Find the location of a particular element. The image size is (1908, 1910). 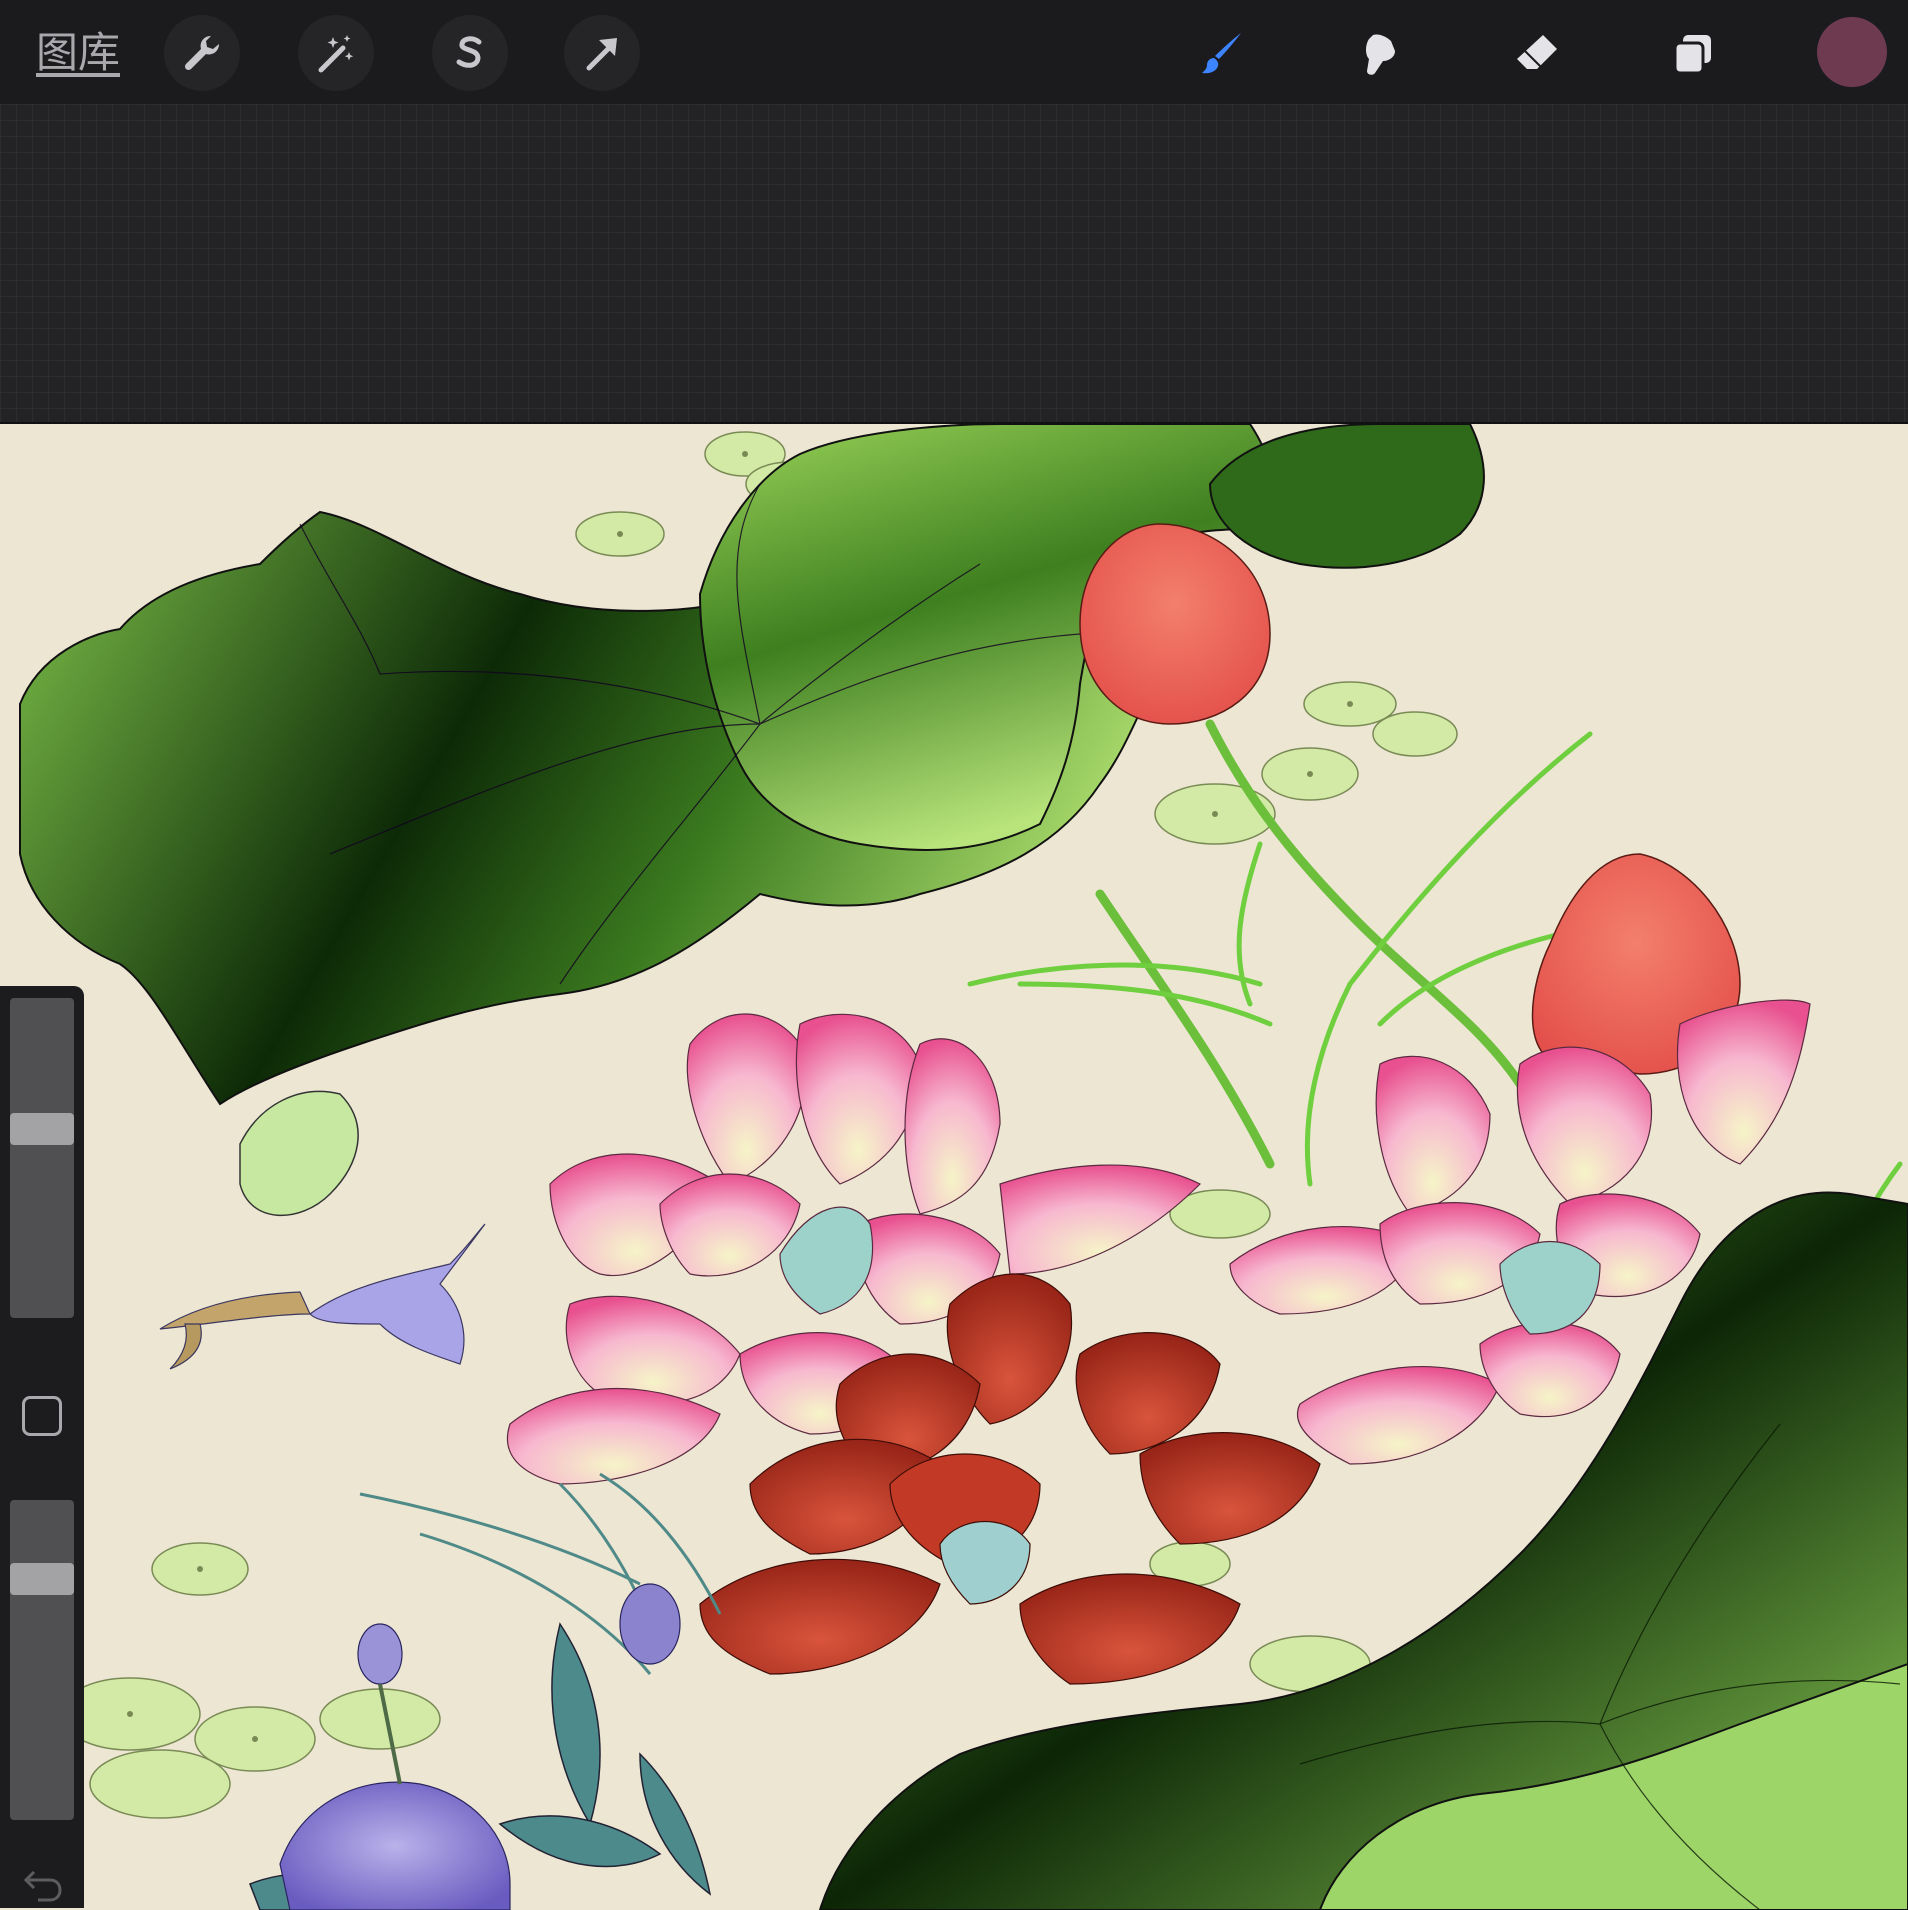

layers-icon is located at coordinates (1692, 55).